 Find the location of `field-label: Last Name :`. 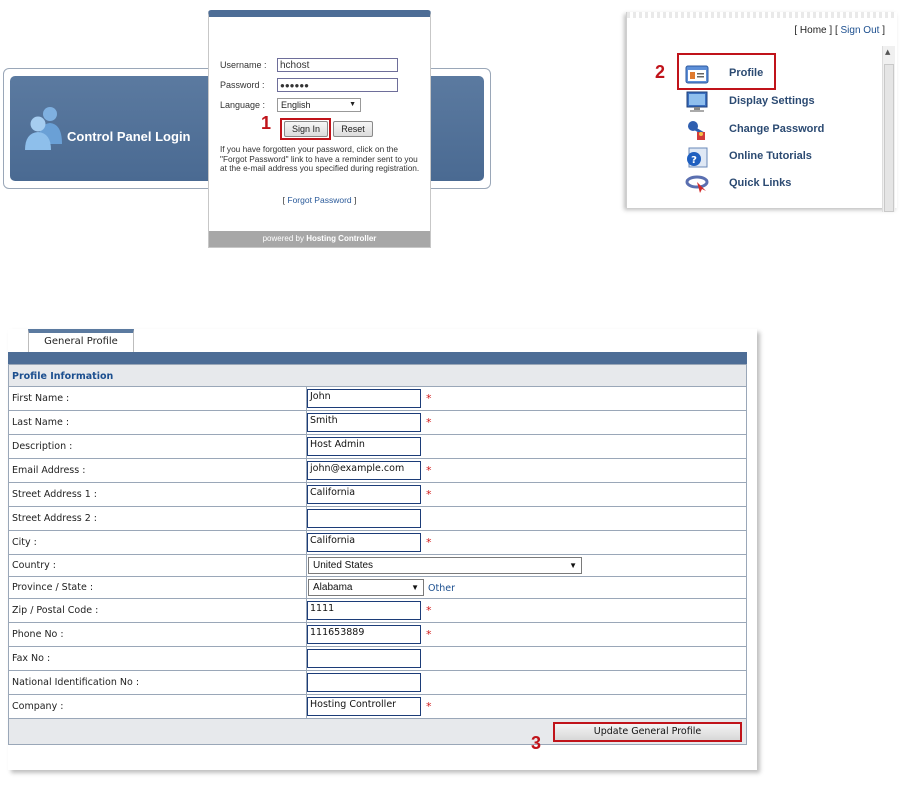

field-label: Last Name : is located at coordinates (41, 422).